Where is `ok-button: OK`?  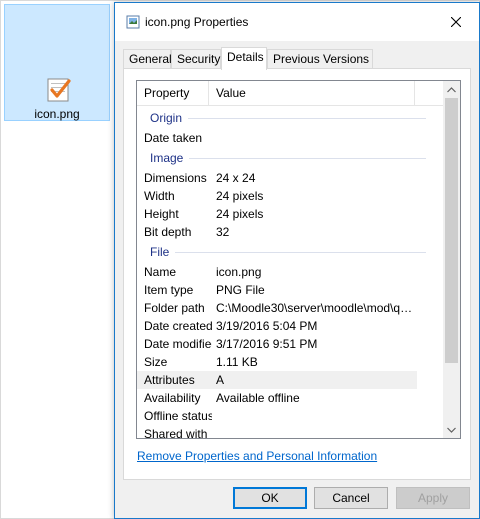
ok-button: OK is located at coordinates (270, 498).